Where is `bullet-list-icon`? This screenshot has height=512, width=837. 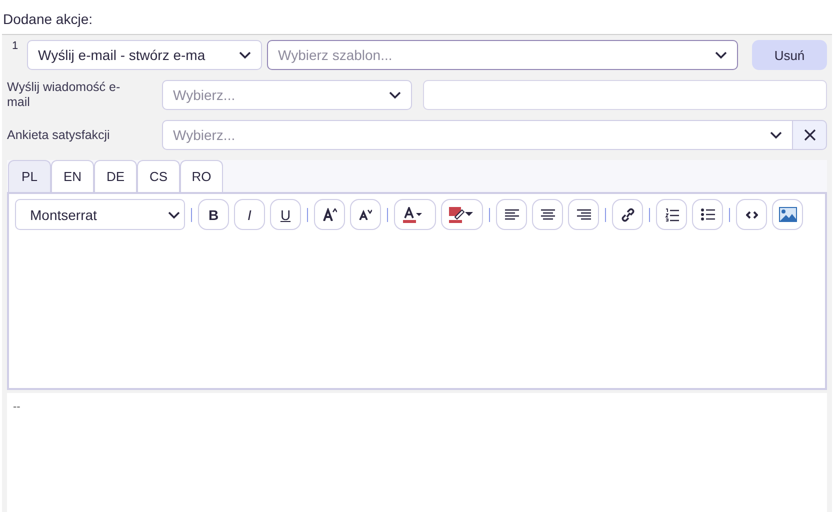 bullet-list-icon is located at coordinates (707, 214).